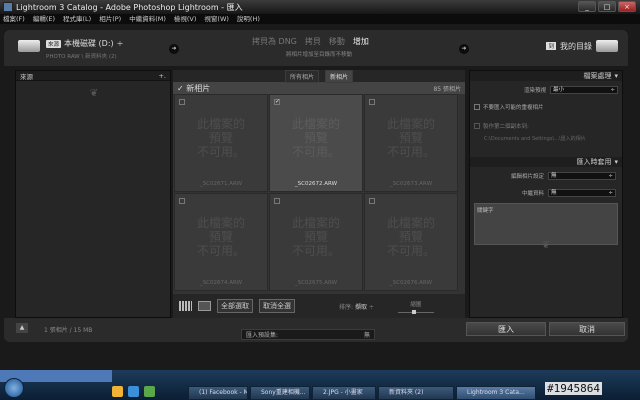  Describe the element at coordinates (81, 57) in the screenshot. I see `source-path: PHOTO RAW \ 新資料夾 (2)` at that location.